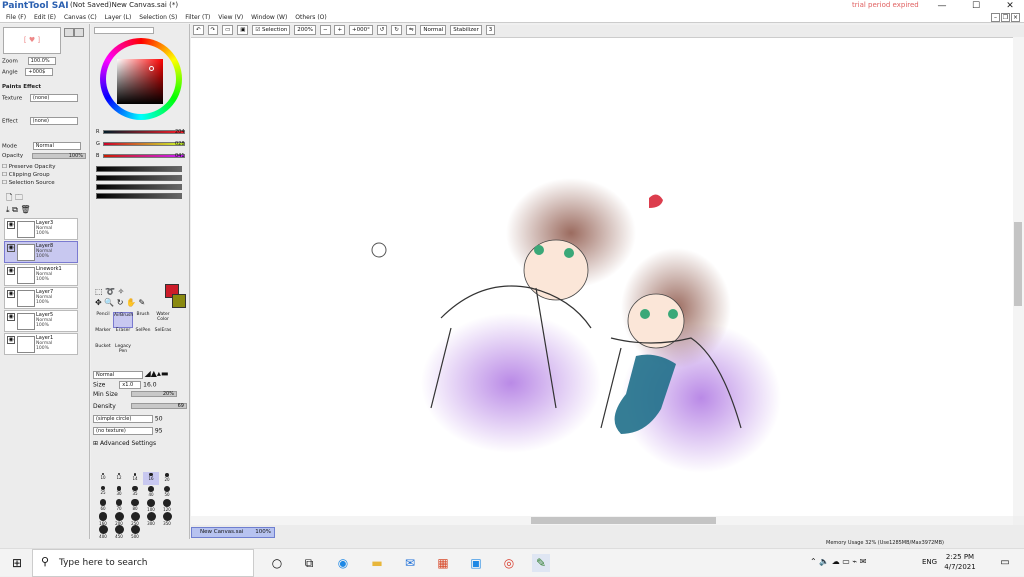 Image resolution: width=1024 pixels, height=577 pixels. Describe the element at coordinates (167, 505) in the screenshot. I see `brush-preset: 120` at that location.